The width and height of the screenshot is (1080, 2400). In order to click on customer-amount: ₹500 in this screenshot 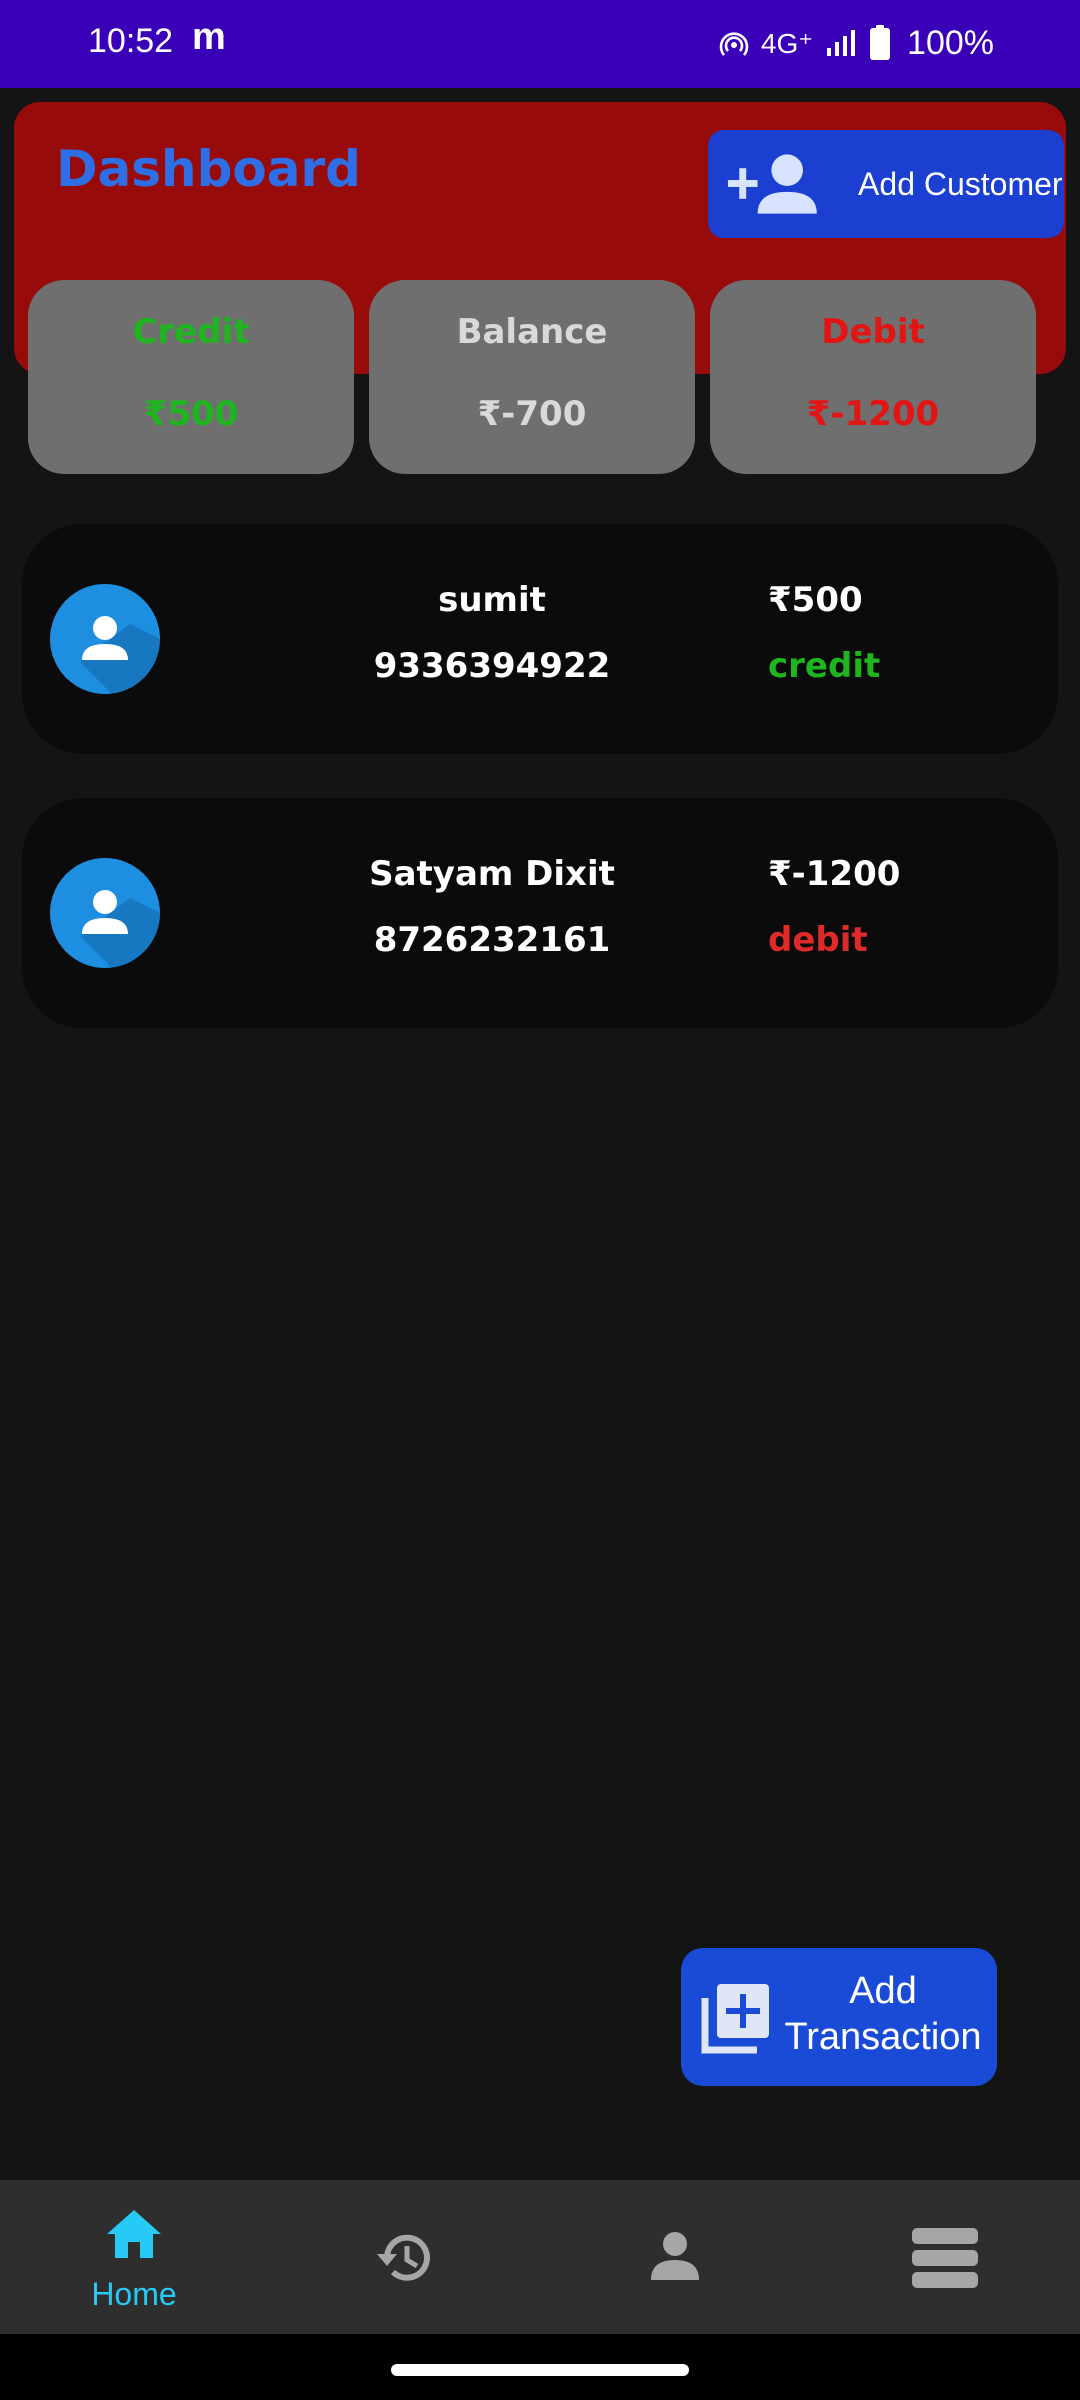, I will do `click(815, 600)`.